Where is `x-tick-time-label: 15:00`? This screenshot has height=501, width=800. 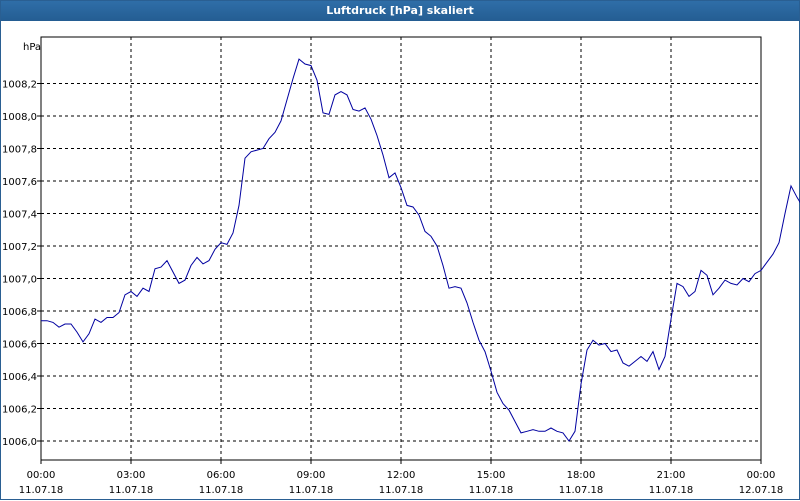 x-tick-time-label: 15:00 is located at coordinates (491, 475).